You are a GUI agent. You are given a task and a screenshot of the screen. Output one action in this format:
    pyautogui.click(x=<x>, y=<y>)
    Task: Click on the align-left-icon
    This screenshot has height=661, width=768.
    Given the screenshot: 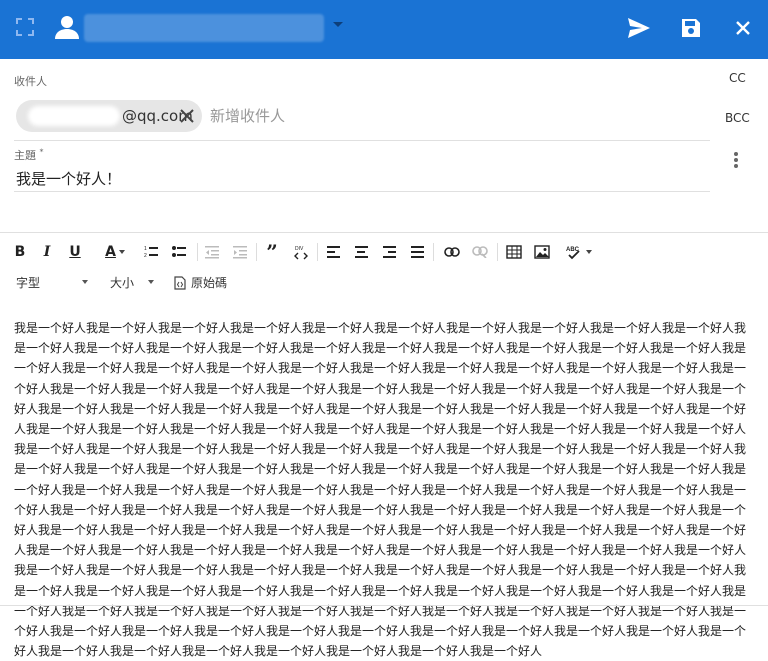 What is the action you would take?
    pyautogui.click(x=333, y=252)
    